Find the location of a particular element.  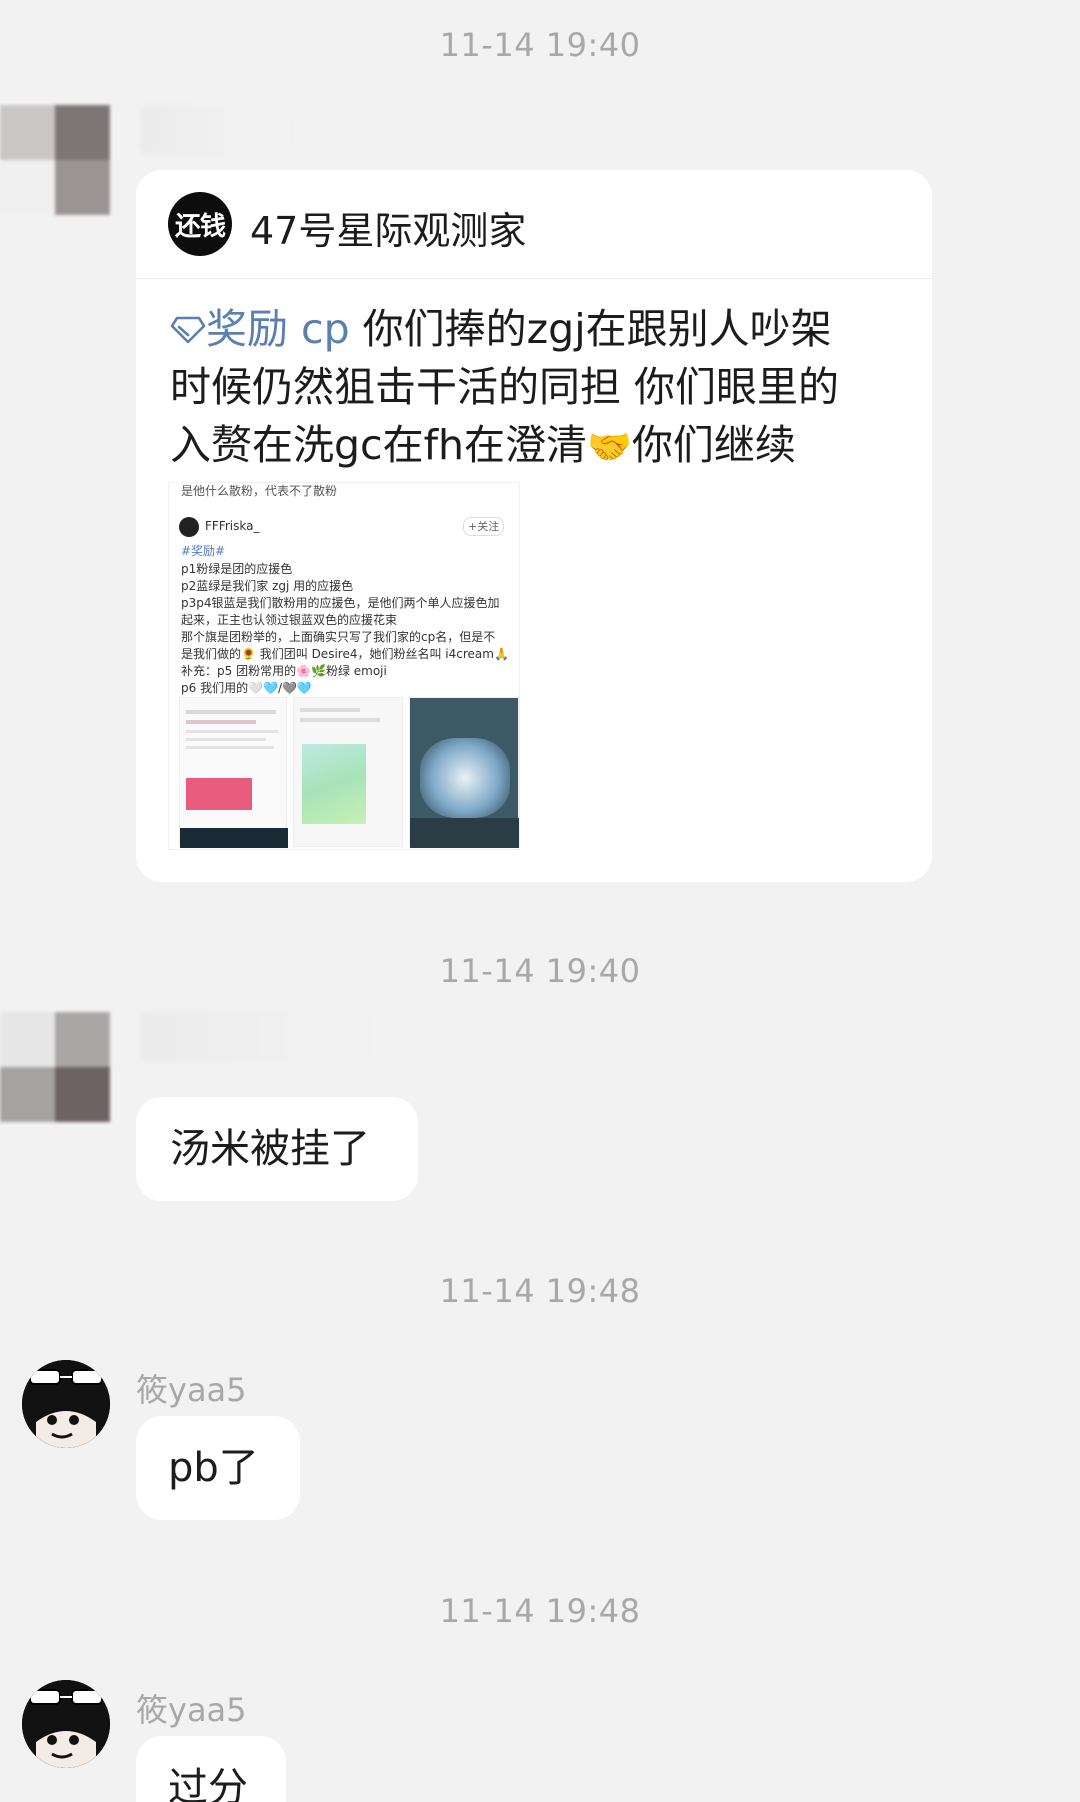

post-line: p3p4银蓝是我们散粉用的应援色，是他们两个单人应援色加 is located at coordinates (340, 603).